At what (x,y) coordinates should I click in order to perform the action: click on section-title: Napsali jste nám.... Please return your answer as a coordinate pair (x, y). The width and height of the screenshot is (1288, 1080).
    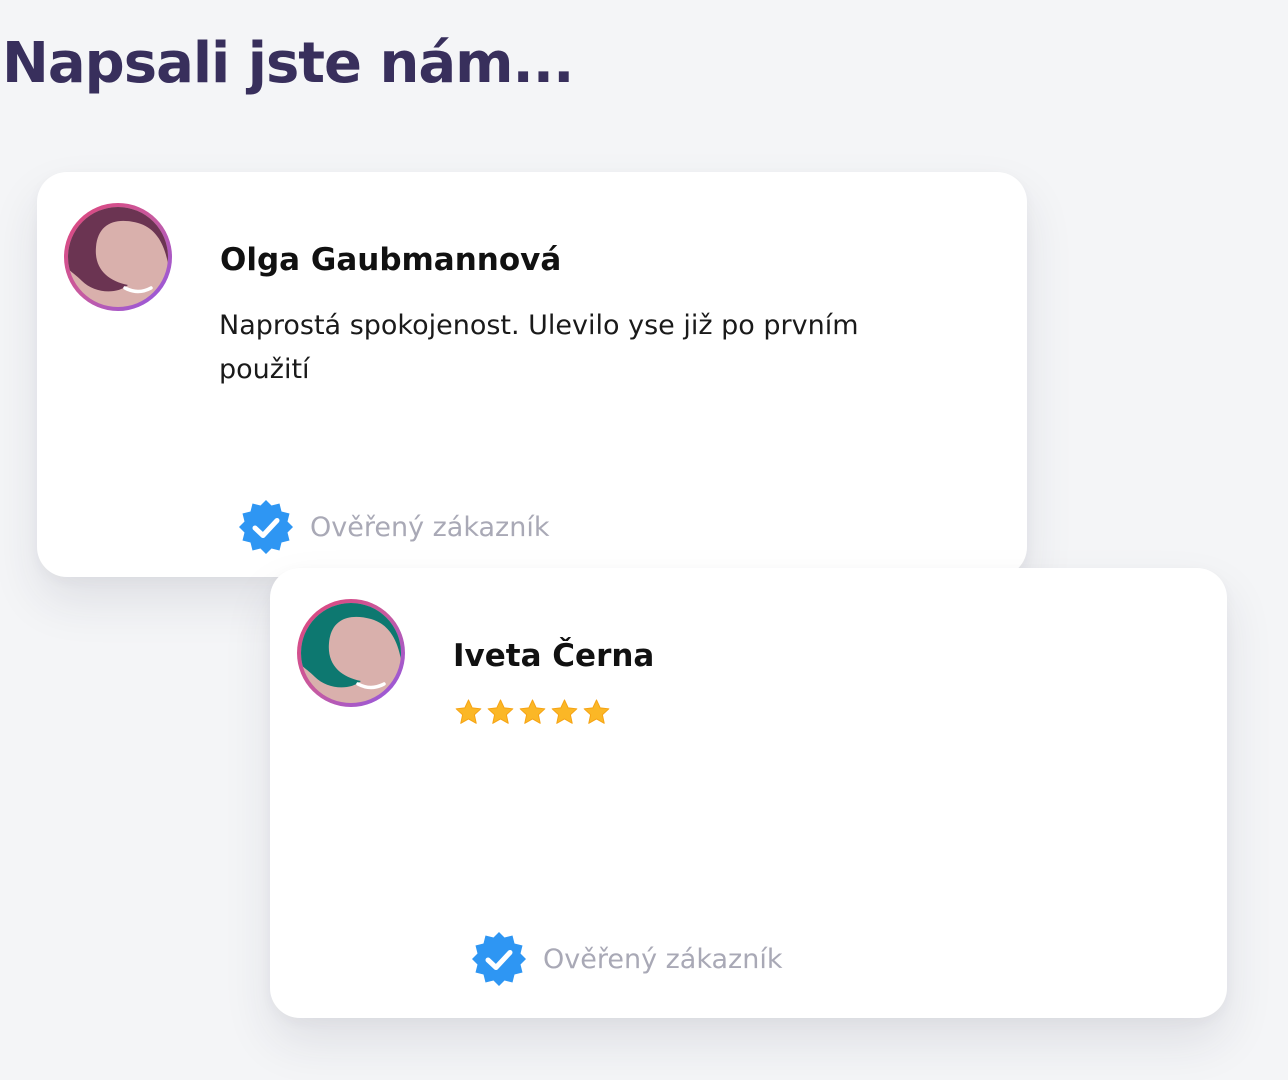
    Looking at the image, I should click on (288, 63).